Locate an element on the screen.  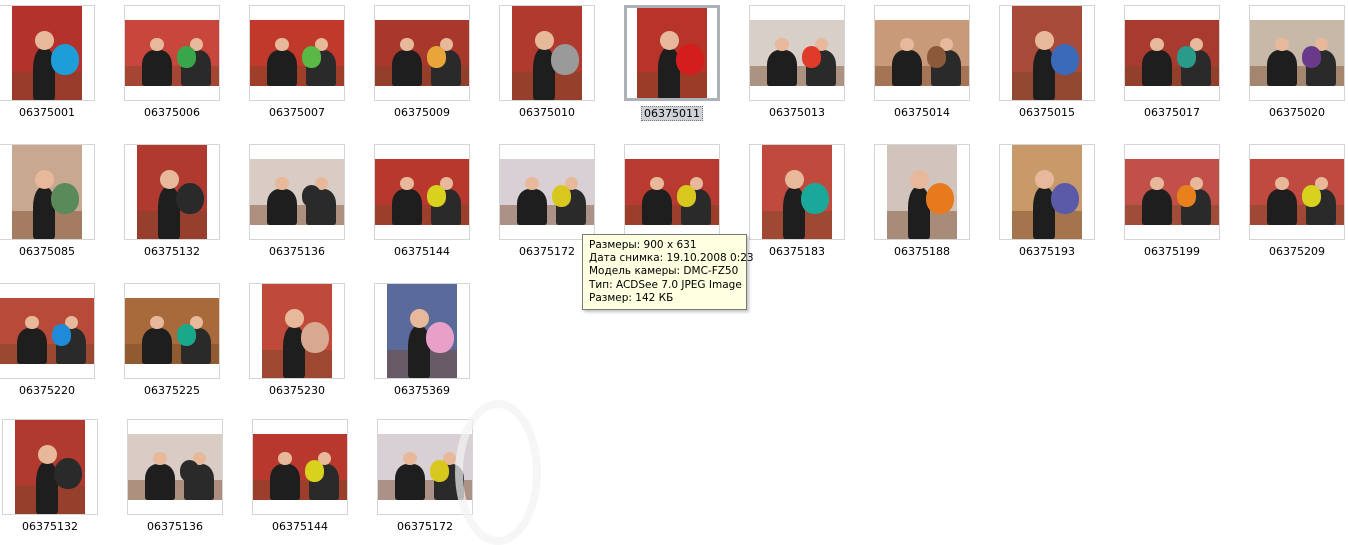
file-thumbnail-item: 06375225 is located at coordinates (172, 340).